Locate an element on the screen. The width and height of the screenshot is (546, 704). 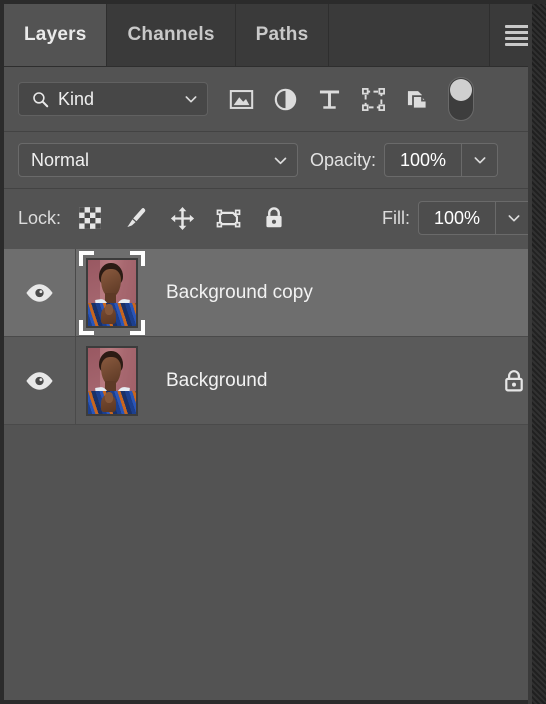
tab-channels: Channels is located at coordinates (171, 35).